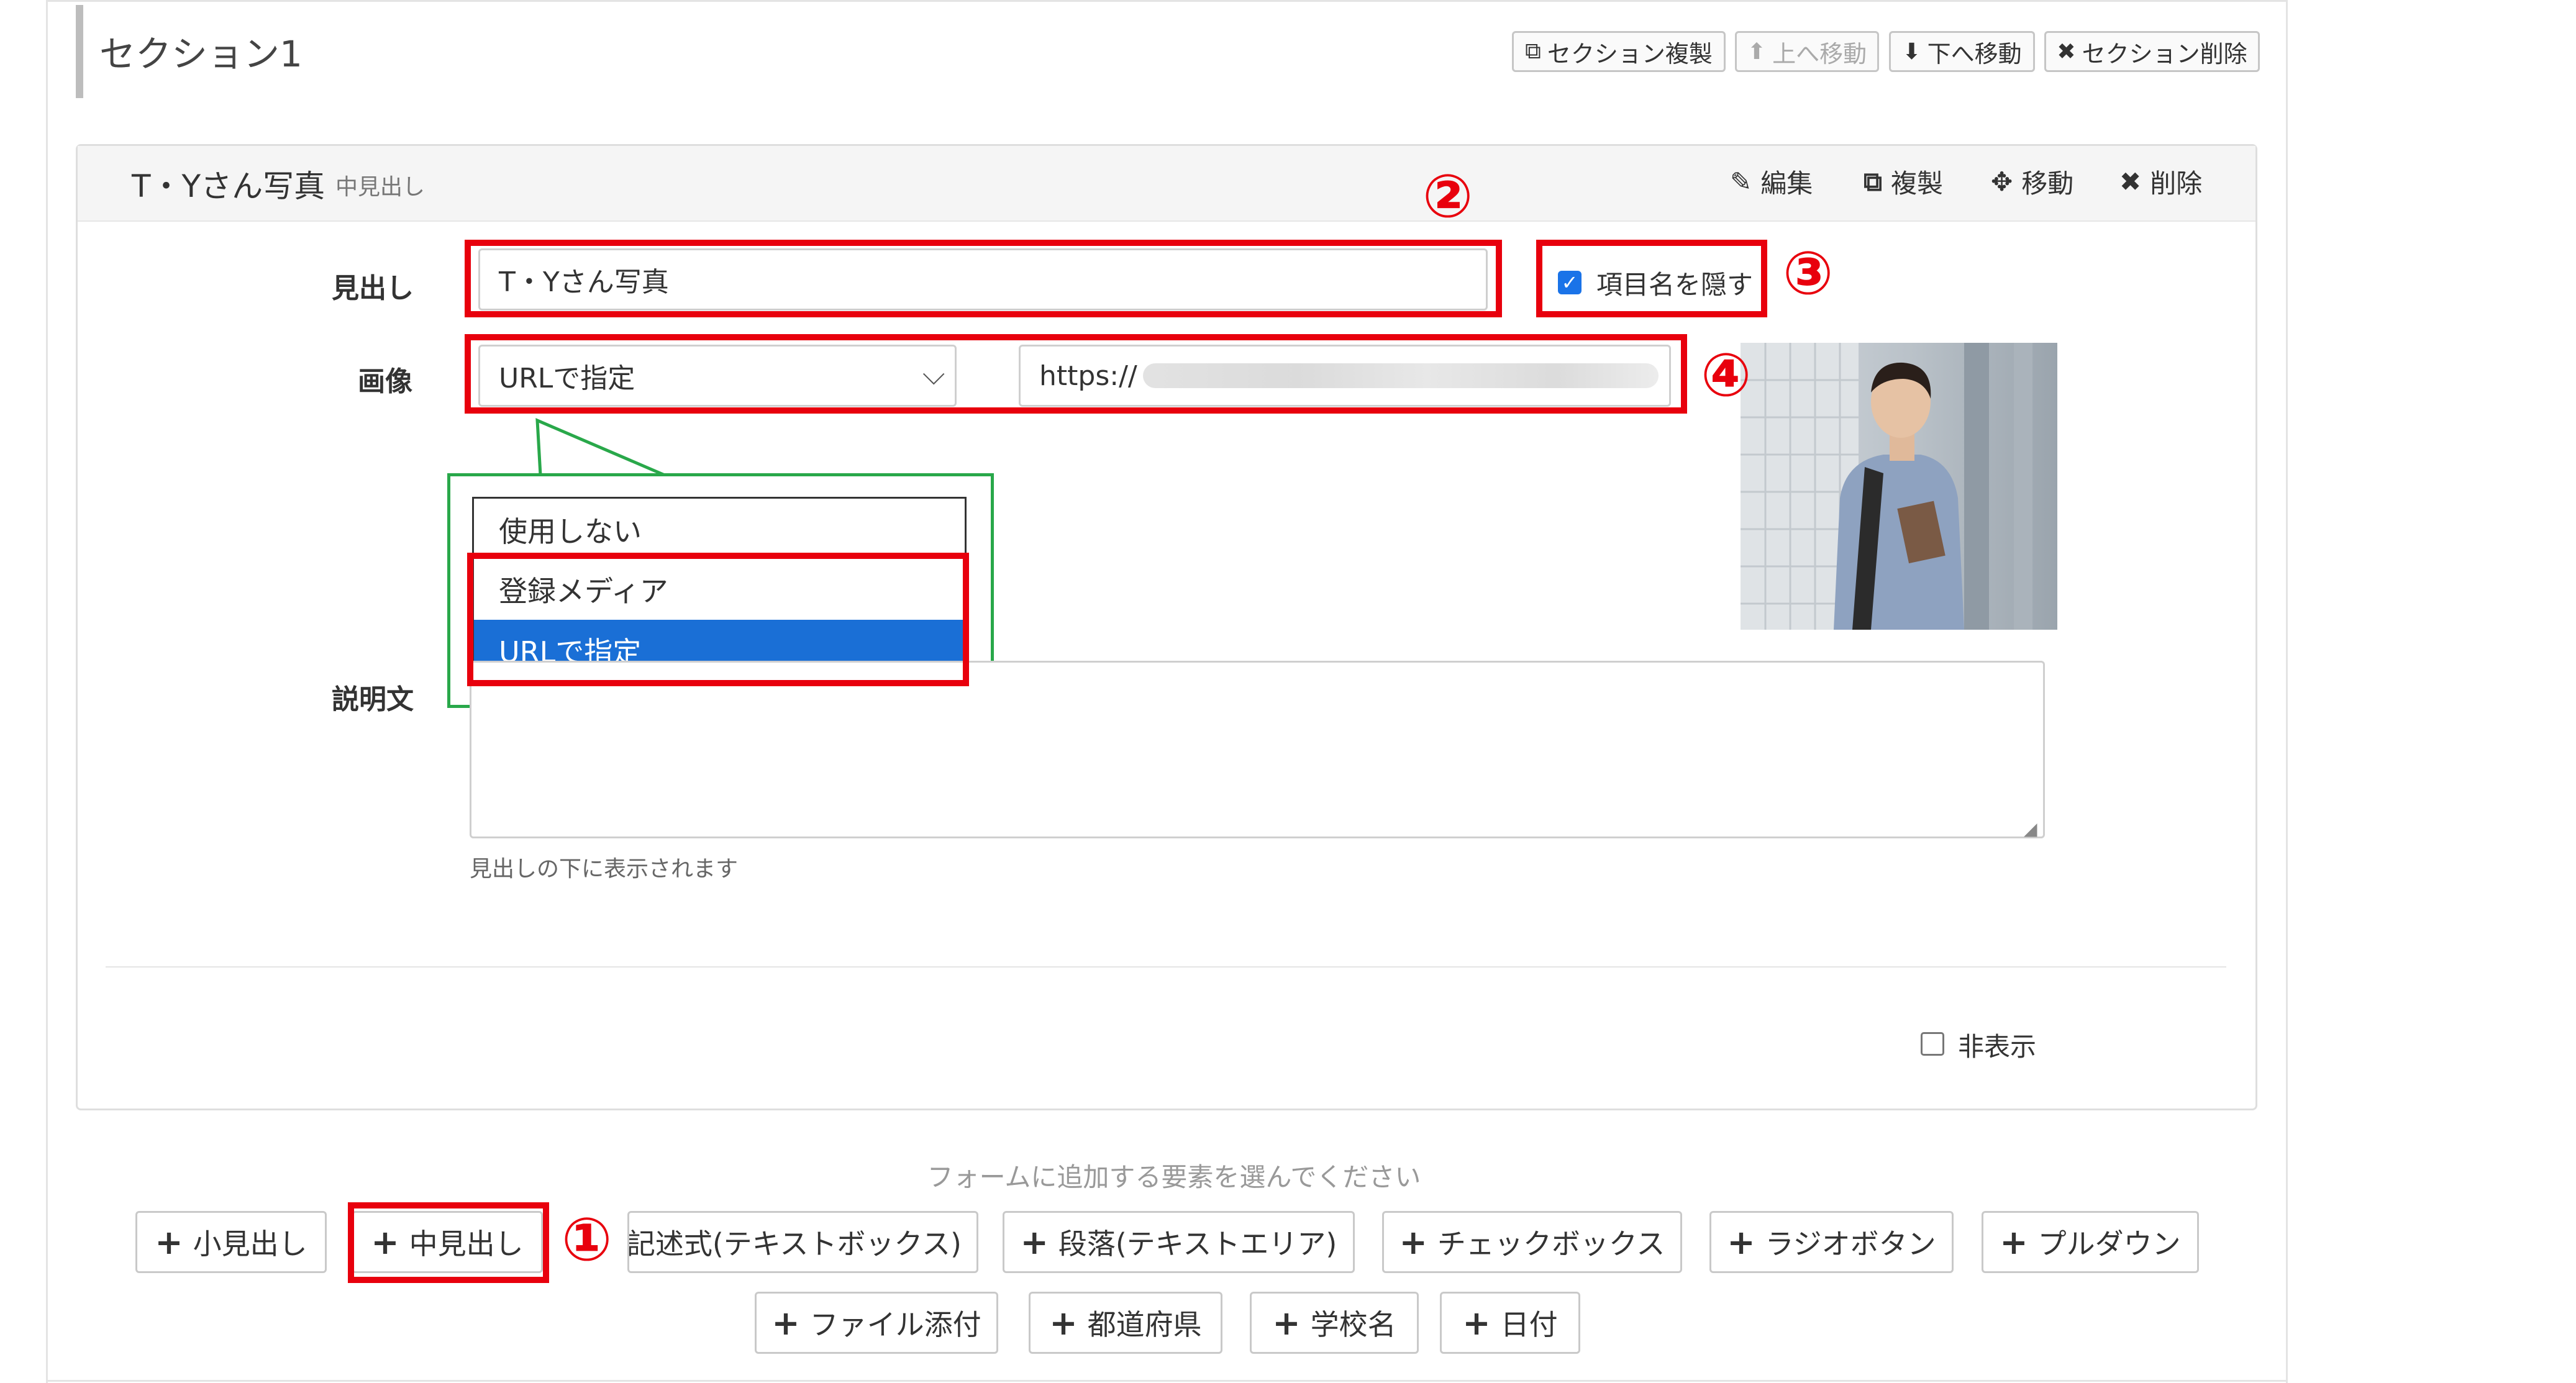  I want to click on add-pulldown-button: + プルダウン, so click(2090, 1242).